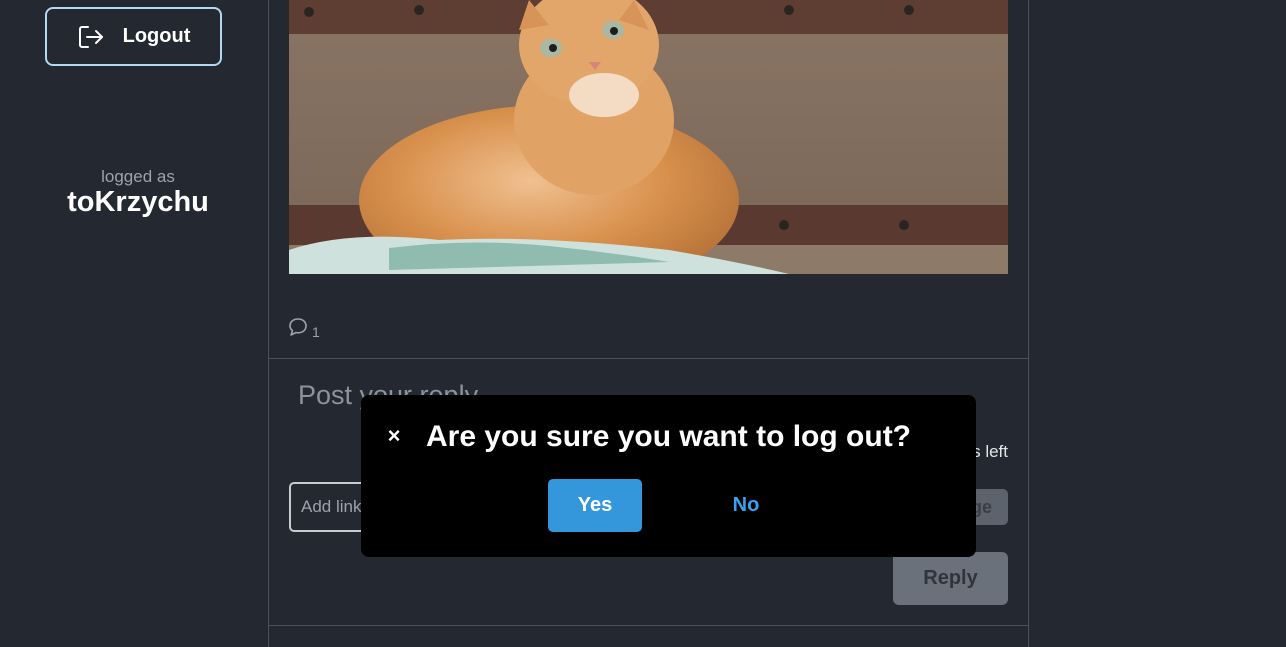 The height and width of the screenshot is (647, 1286). I want to click on reply-divider, so click(648, 625).